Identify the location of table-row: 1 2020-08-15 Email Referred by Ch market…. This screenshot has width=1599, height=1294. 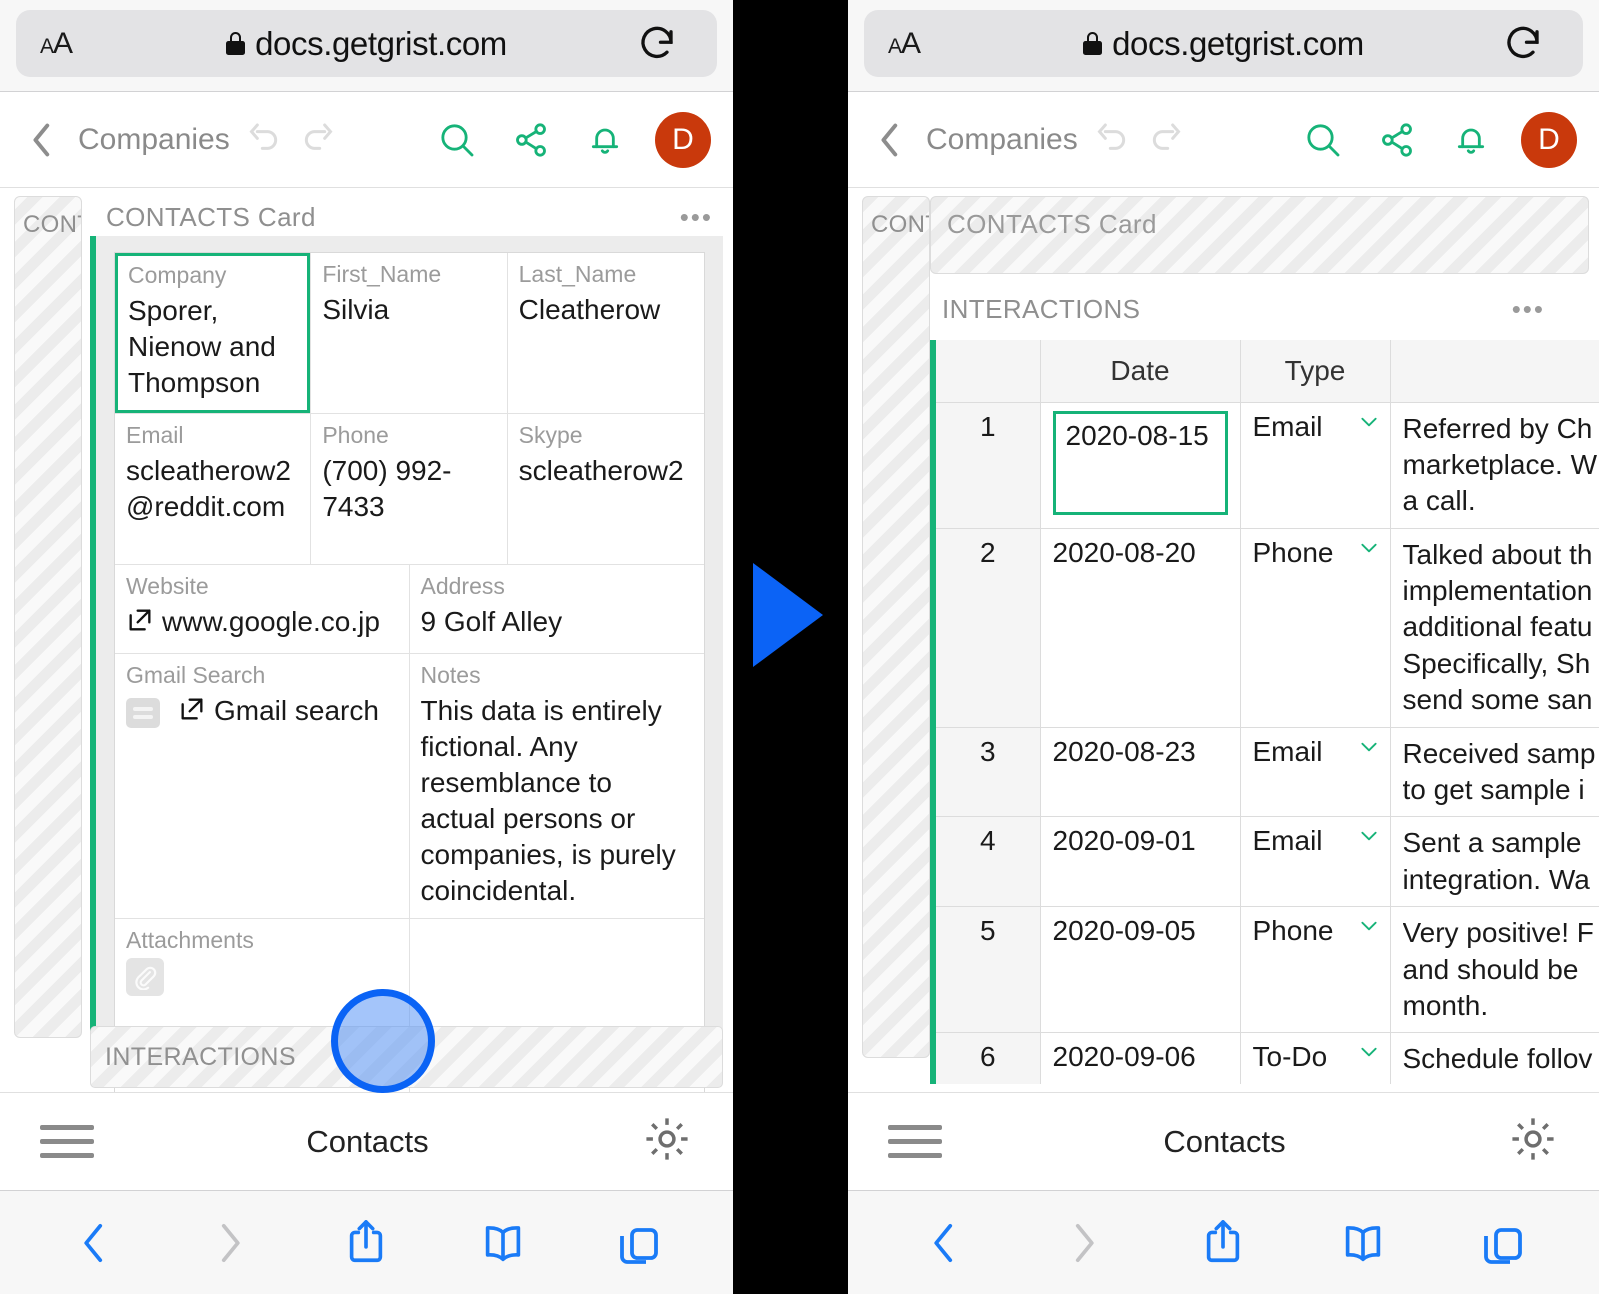
(1267, 465).